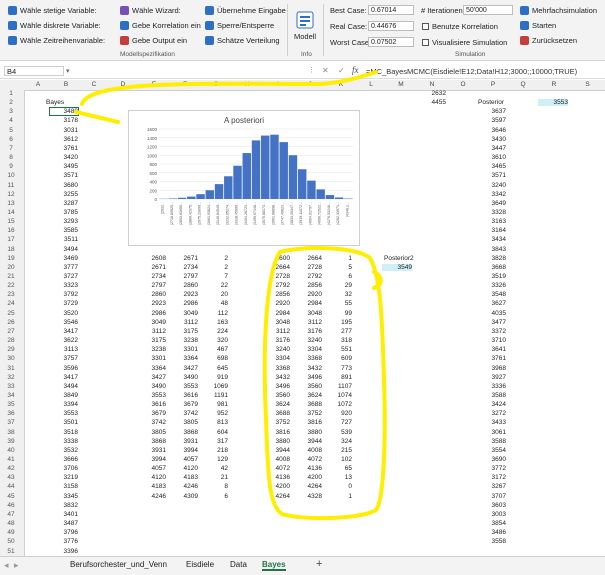 The width and height of the screenshot is (605, 575). What do you see at coordinates (66, 85) in the screenshot?
I see `column-header-B: B` at bounding box center [66, 85].